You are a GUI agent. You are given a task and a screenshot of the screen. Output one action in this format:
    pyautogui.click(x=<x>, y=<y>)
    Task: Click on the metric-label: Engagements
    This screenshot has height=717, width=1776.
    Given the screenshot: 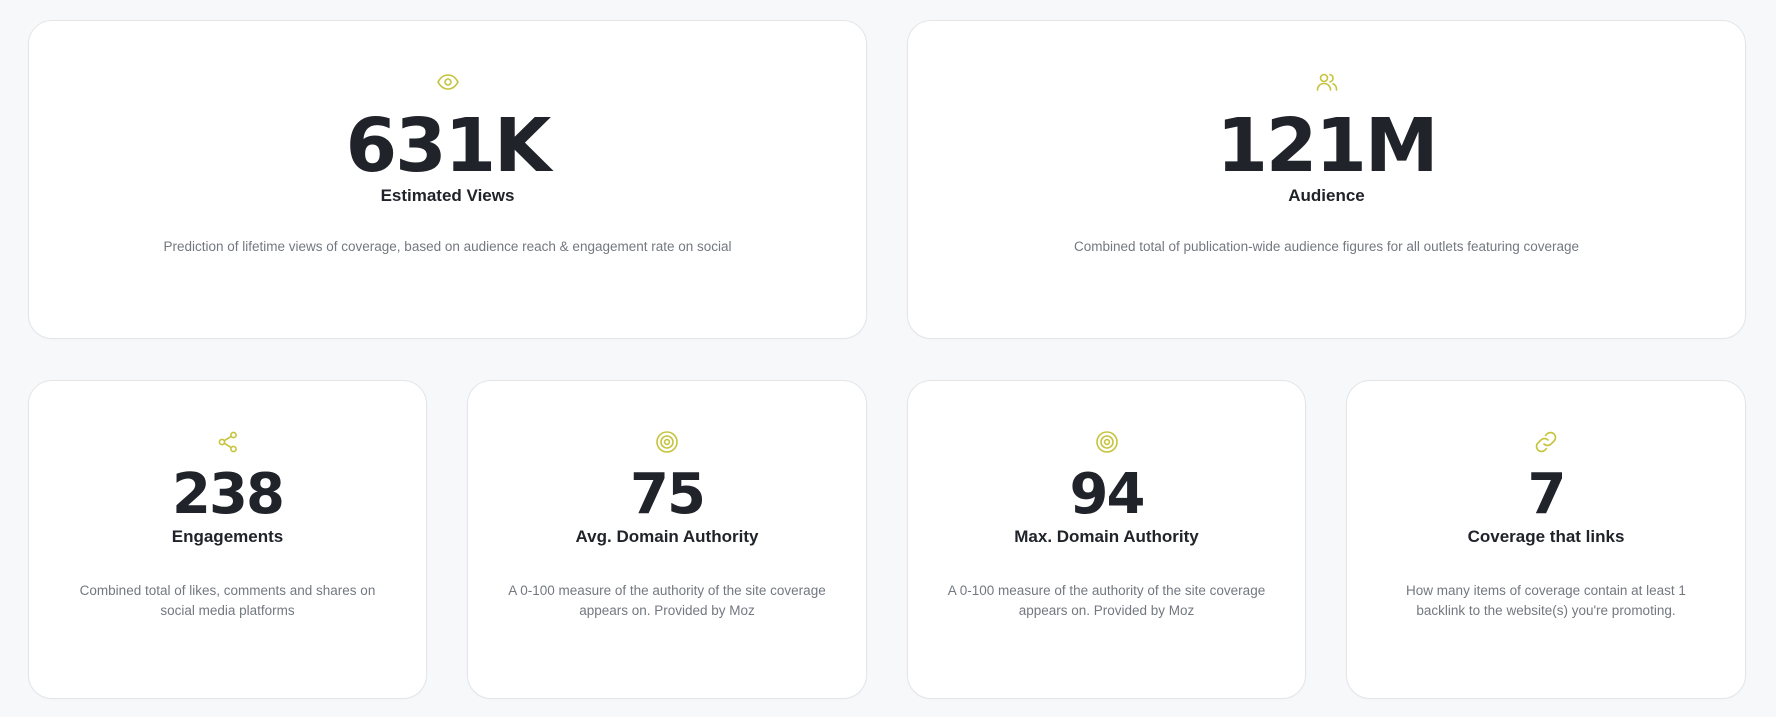 What is the action you would take?
    pyautogui.click(x=227, y=536)
    